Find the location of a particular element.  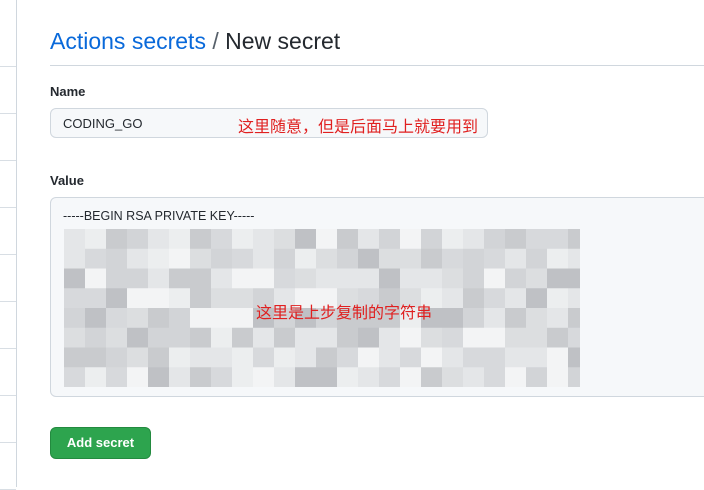

add-secret-button: Add secret is located at coordinates (100, 443).